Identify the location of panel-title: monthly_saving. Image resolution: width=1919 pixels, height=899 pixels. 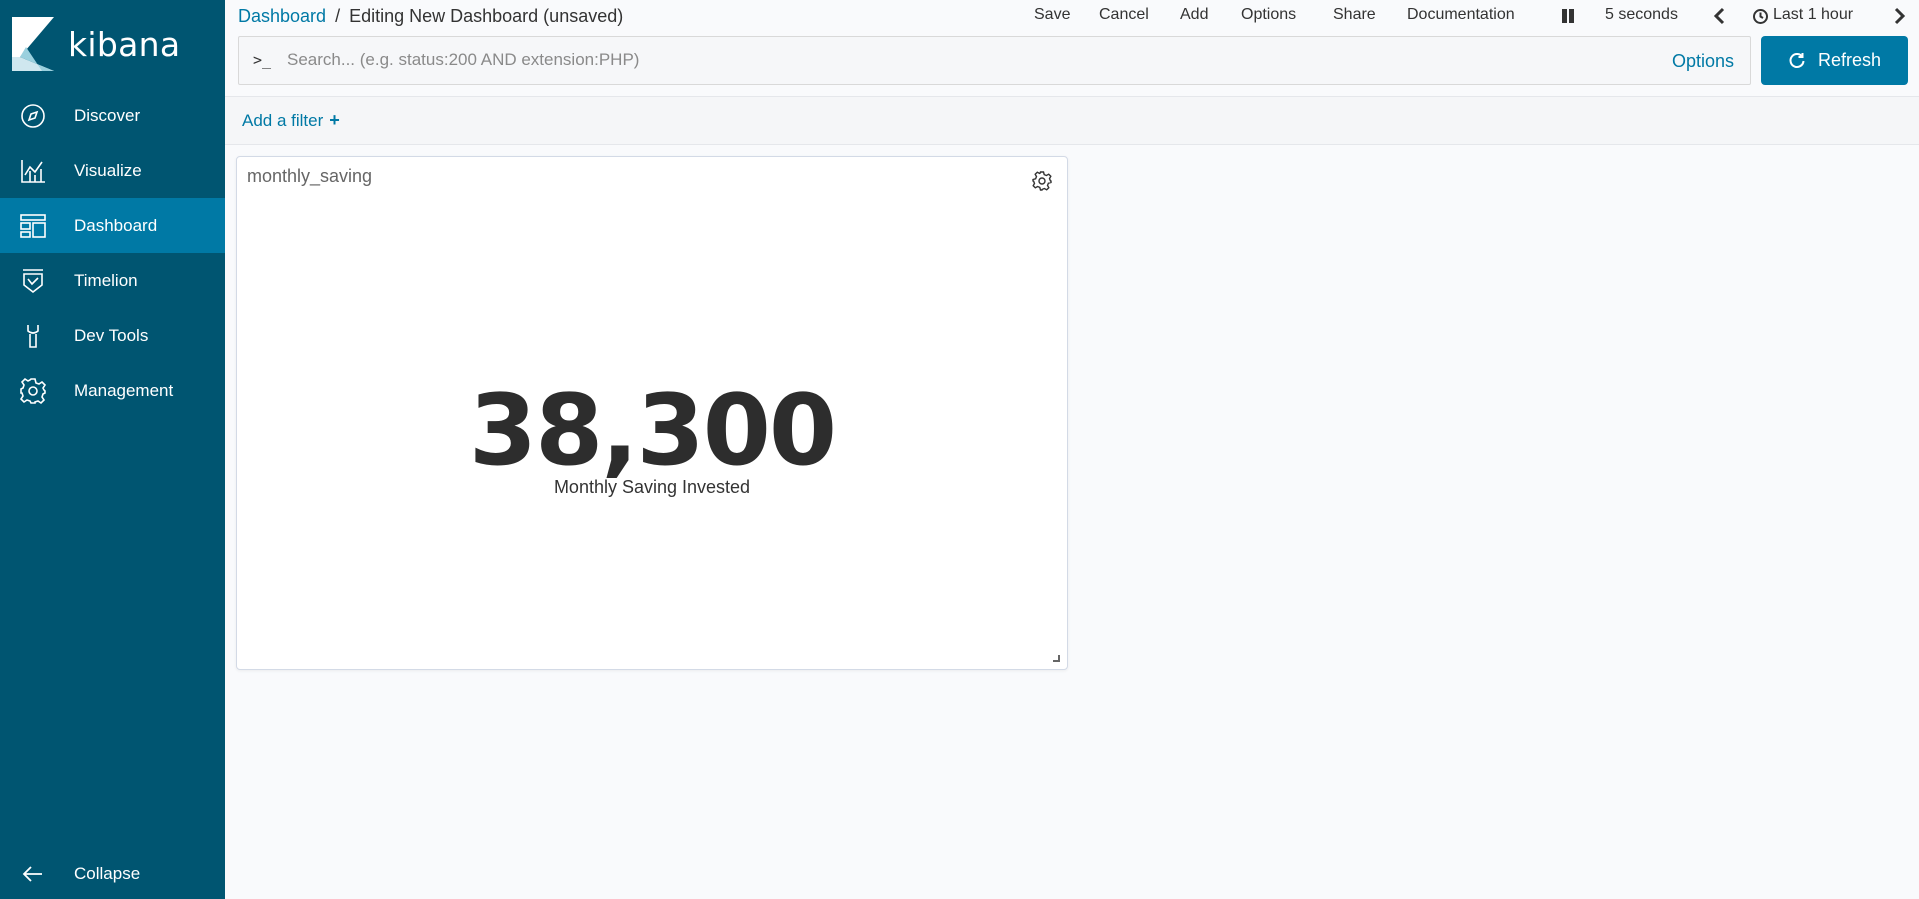
(310, 176).